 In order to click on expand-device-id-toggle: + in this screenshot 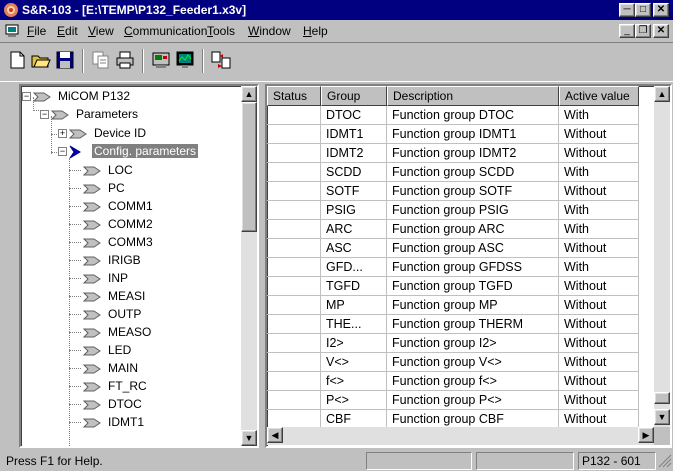, I will do `click(62, 133)`.